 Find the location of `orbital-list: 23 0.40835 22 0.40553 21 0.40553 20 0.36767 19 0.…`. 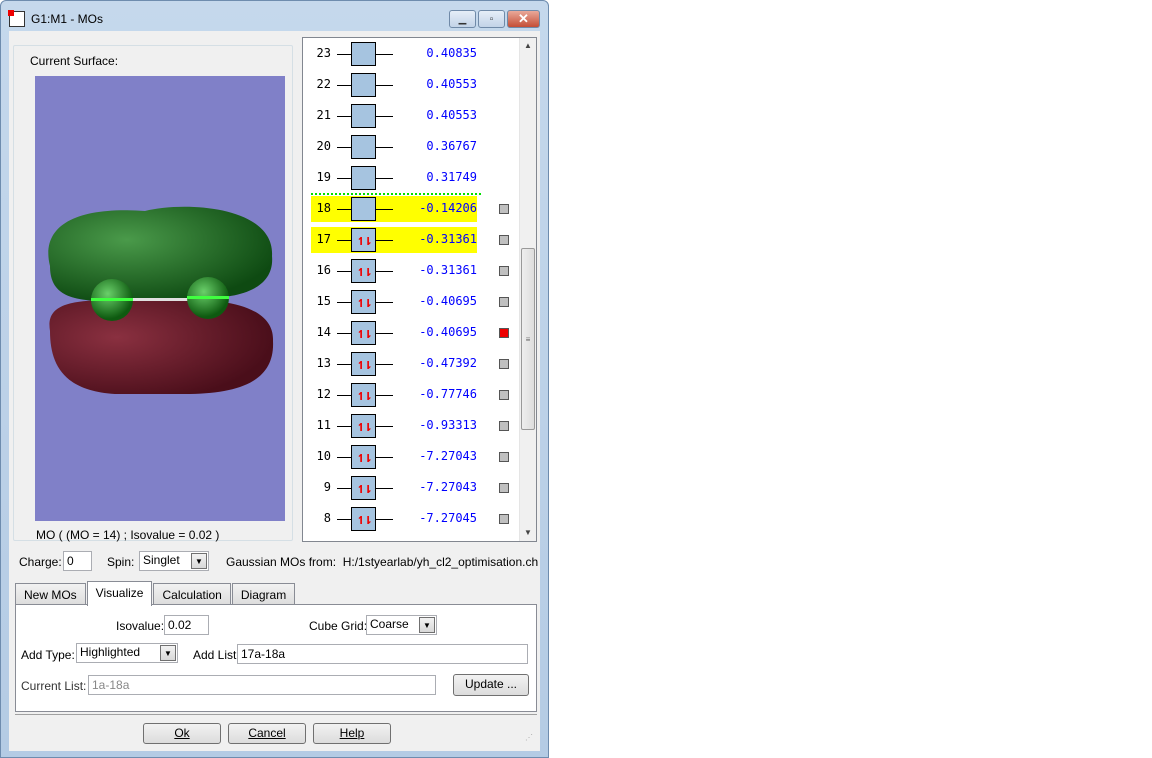

orbital-list: 23 0.40835 22 0.40553 21 0.40553 20 0.36767 19 0.… is located at coordinates (419, 289).